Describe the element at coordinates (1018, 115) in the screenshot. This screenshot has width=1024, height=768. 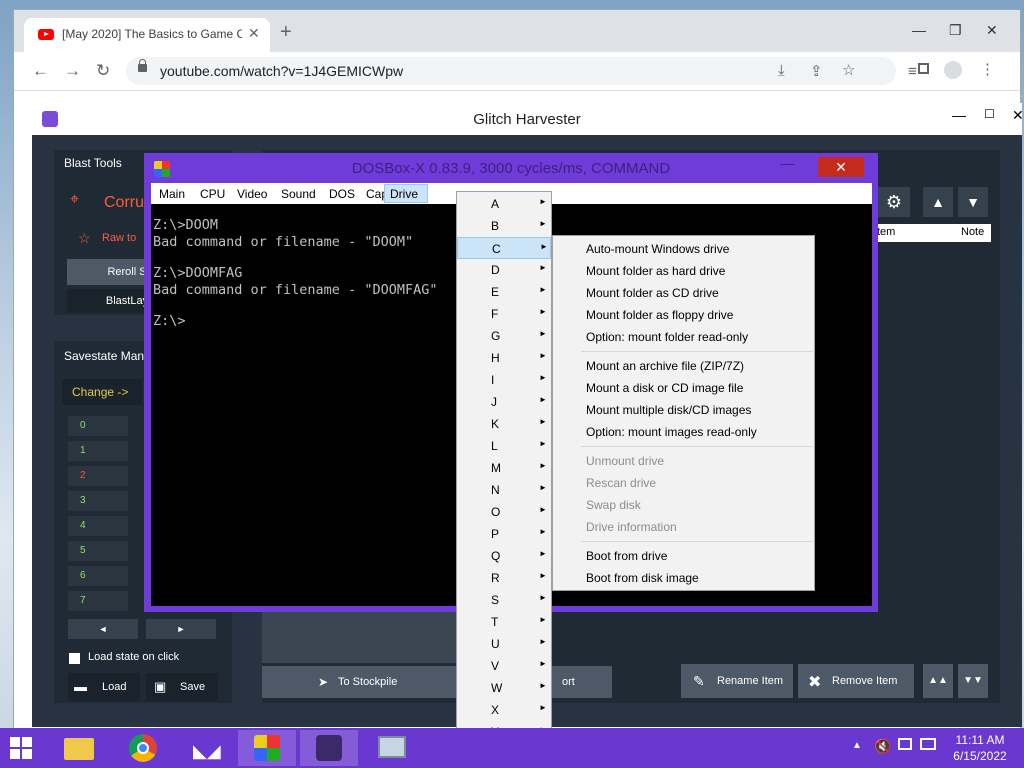
I see `gh-close-button: ✕` at that location.